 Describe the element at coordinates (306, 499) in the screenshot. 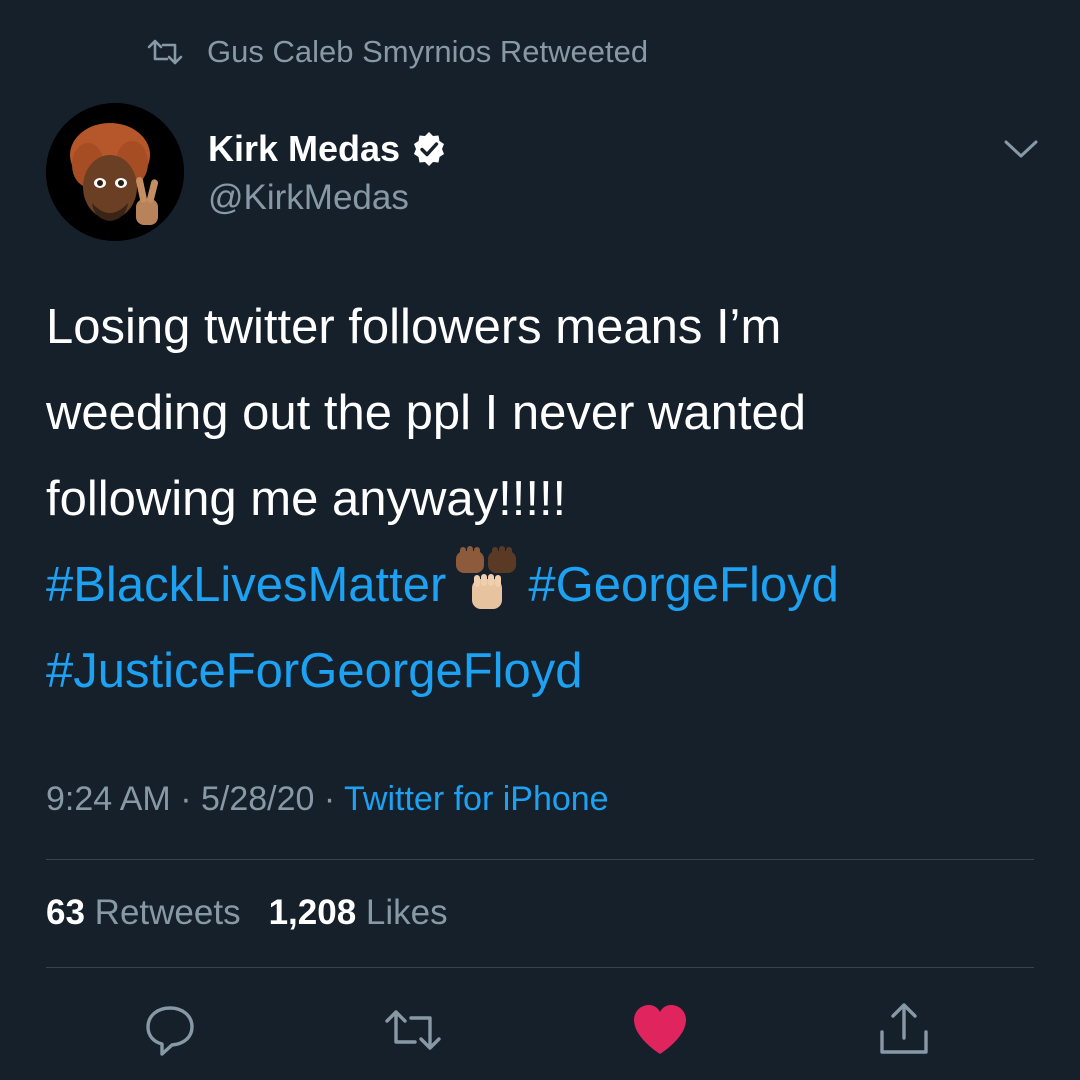

I see `tweet-text-line: following me anyway!!!!!` at that location.